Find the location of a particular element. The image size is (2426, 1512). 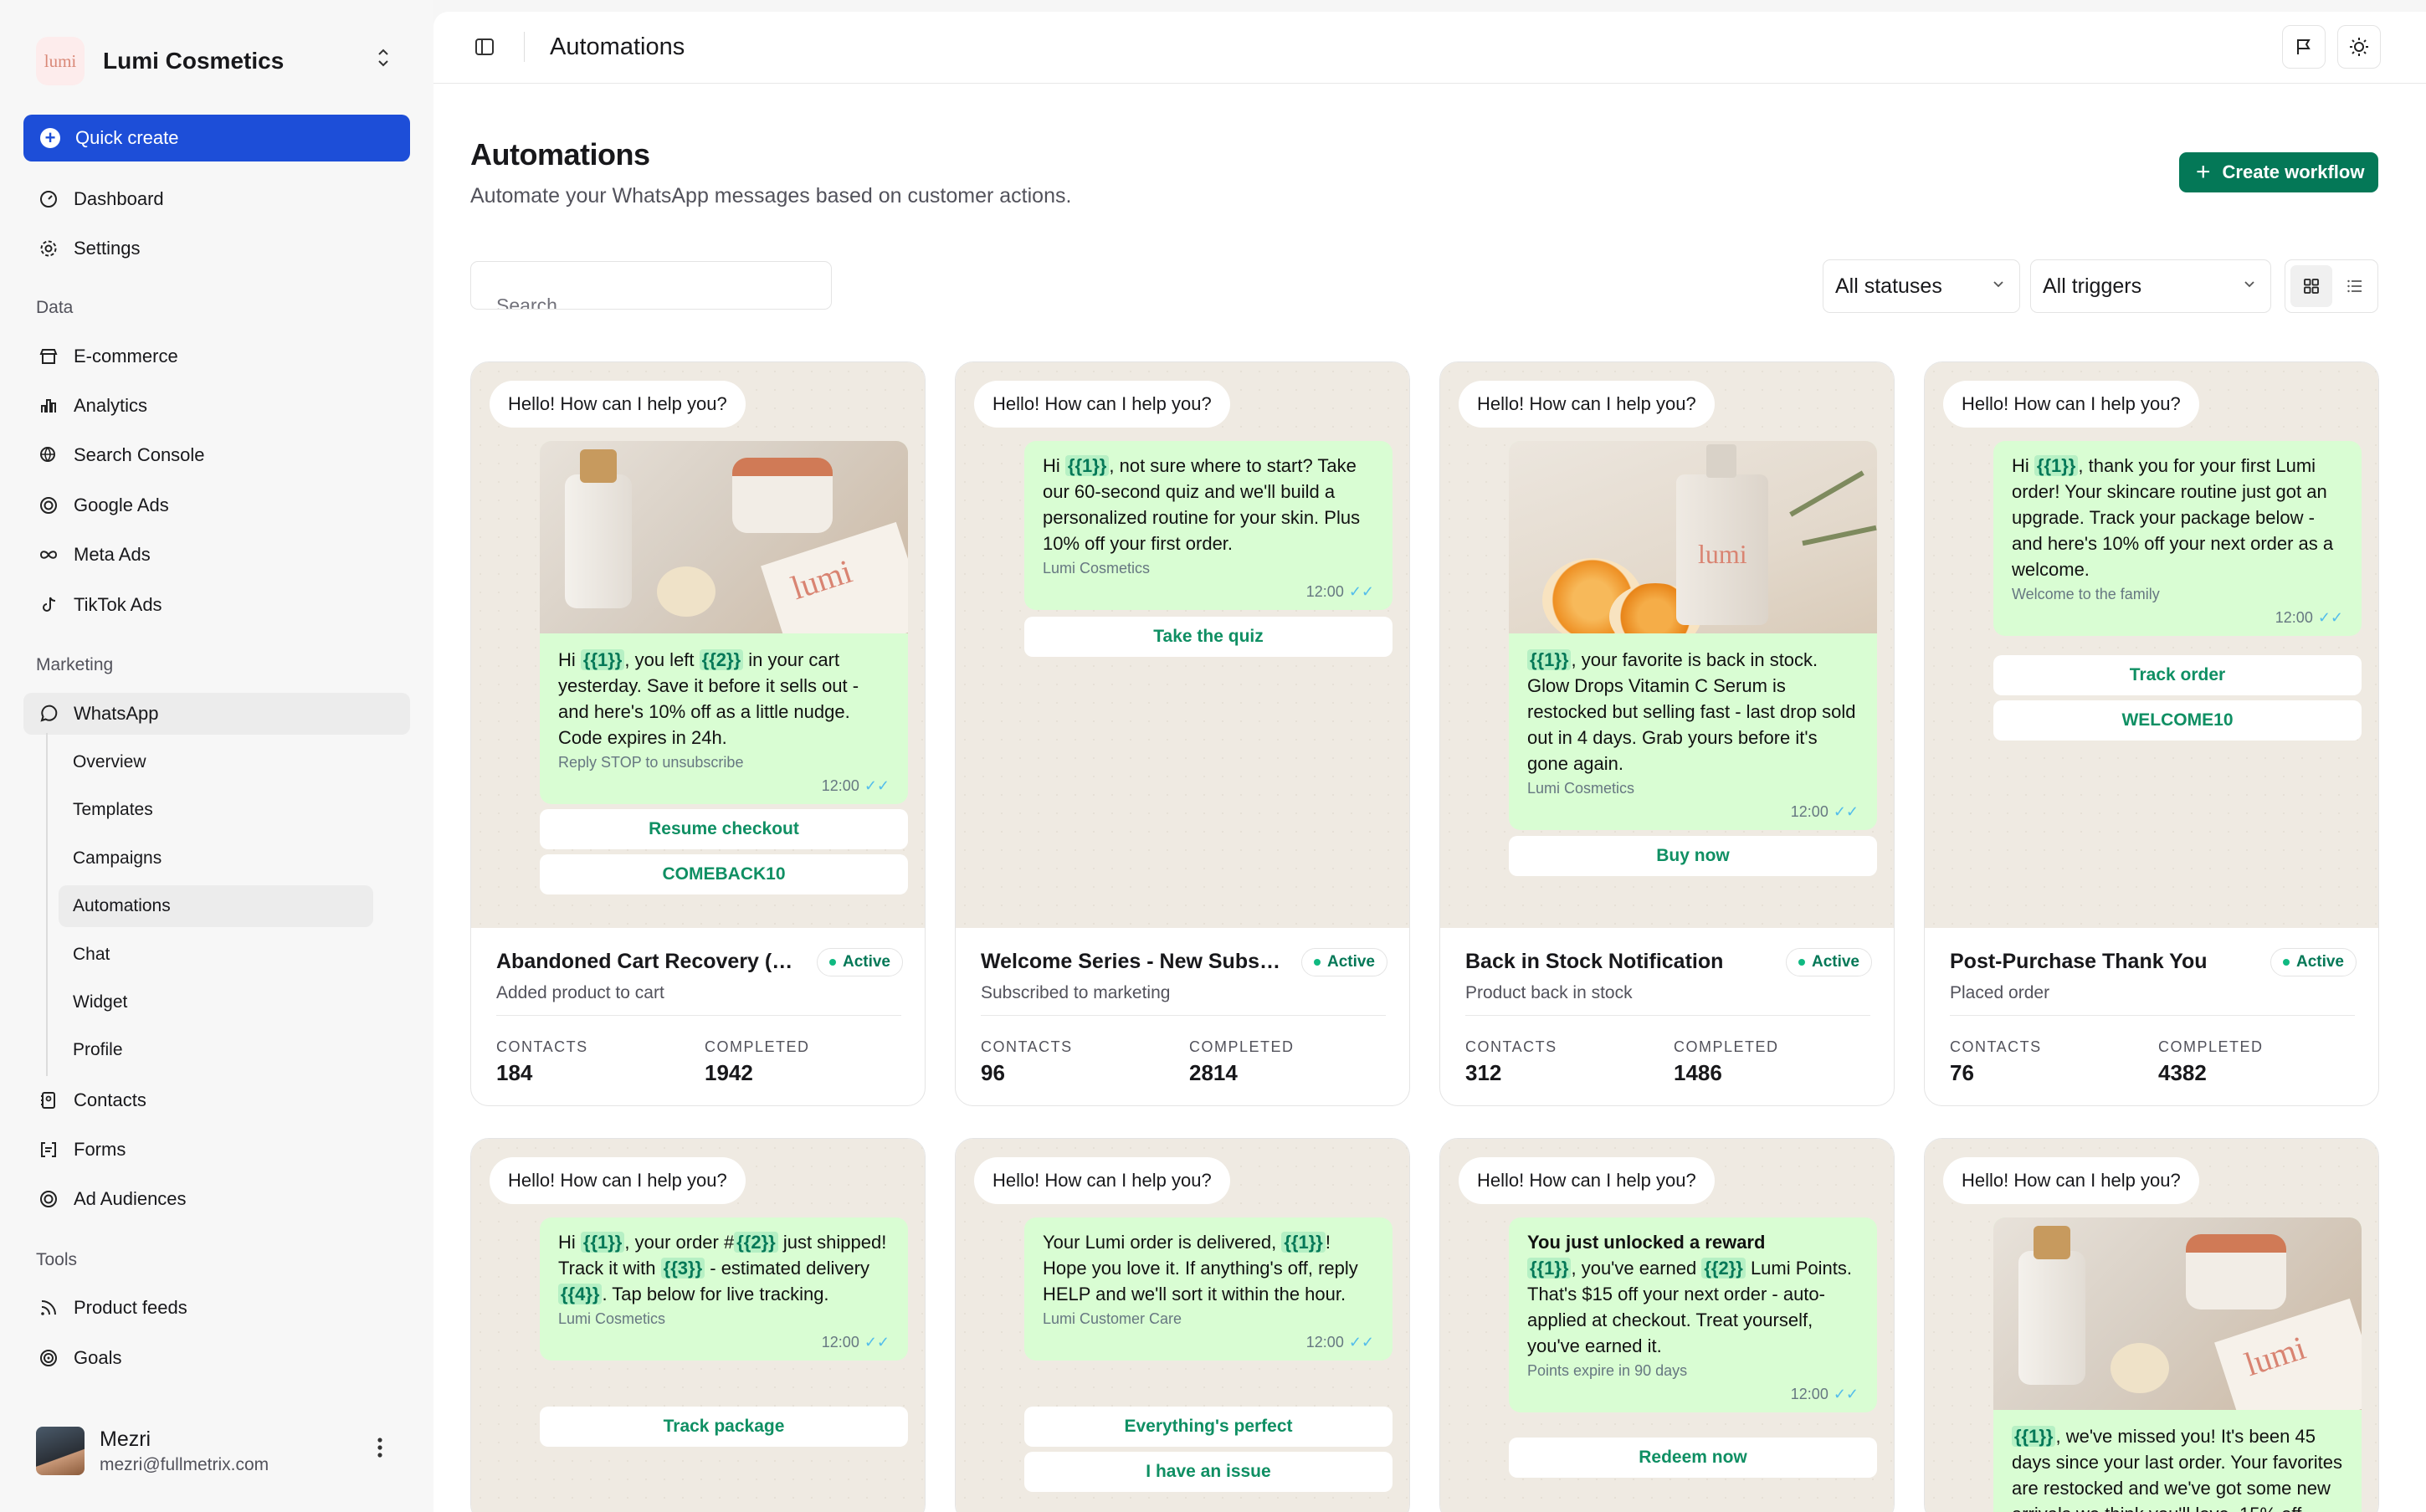

cta-button: Track package is located at coordinates (724, 1427).